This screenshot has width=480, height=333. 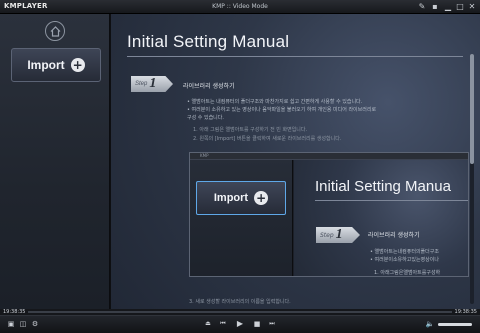 I want to click on embedded-line: 1. 아래그림은앨범아트를구성하, so click(x=407, y=273).